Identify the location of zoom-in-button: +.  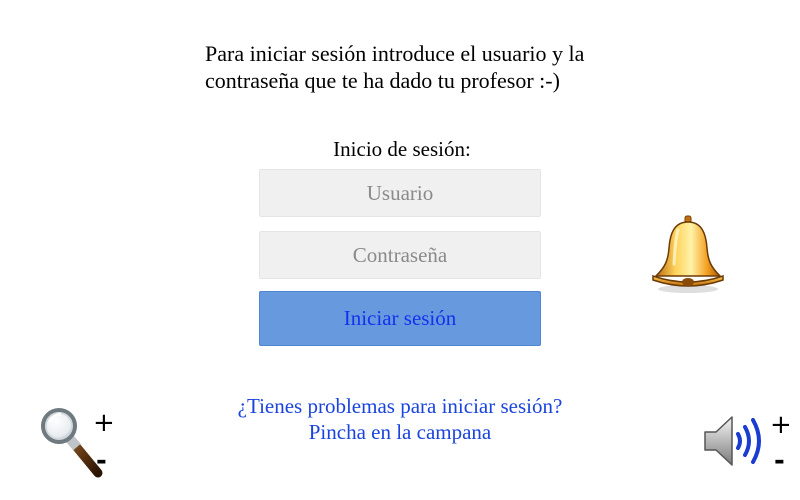
(104, 423).